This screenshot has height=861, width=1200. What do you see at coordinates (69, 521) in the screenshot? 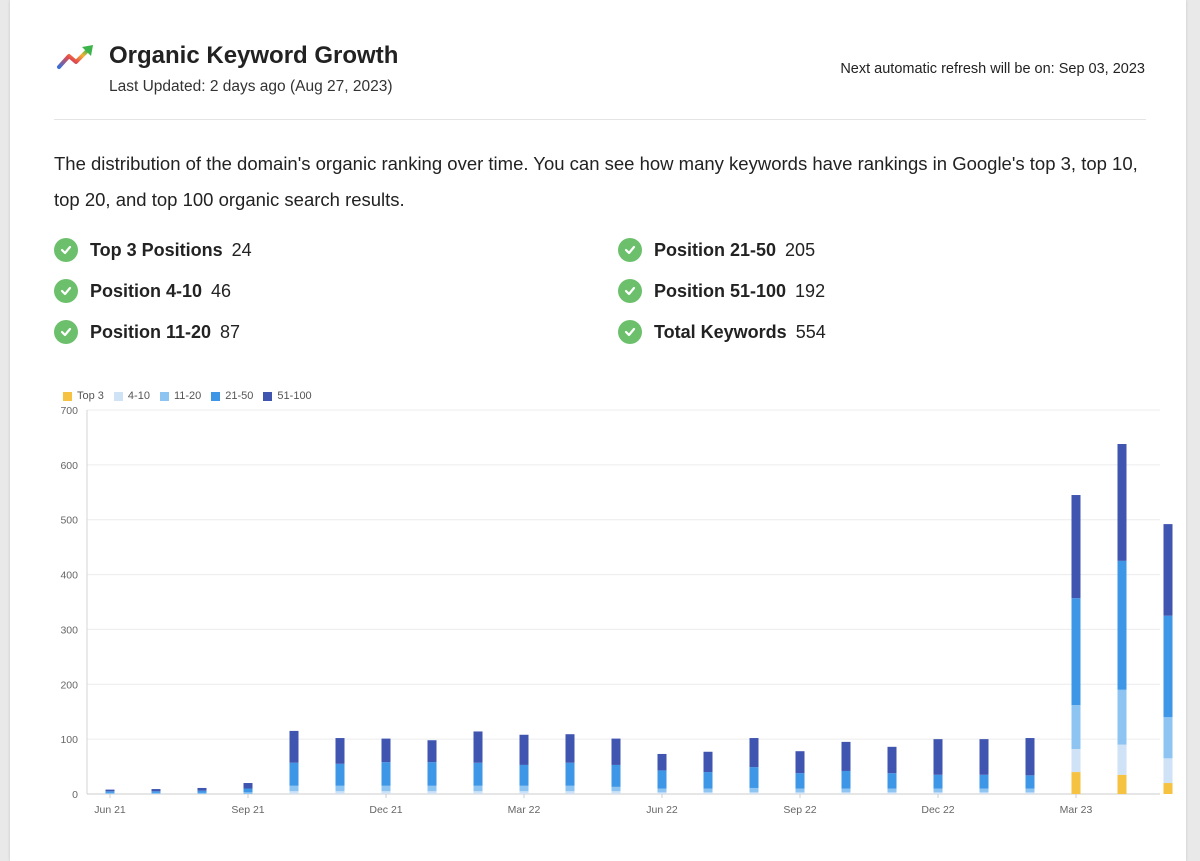
I see `y-tick-label: 500` at bounding box center [69, 521].